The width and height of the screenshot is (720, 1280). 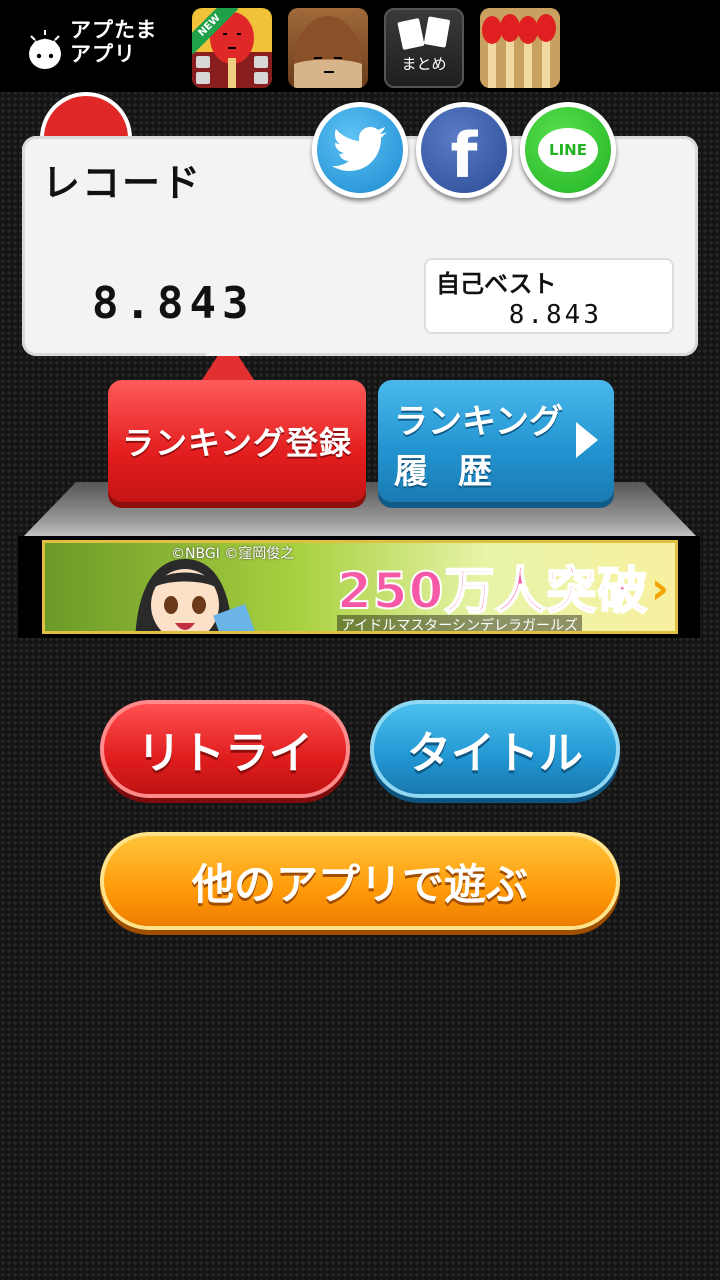 I want to click on line-share-button: LINE, so click(x=568, y=150).